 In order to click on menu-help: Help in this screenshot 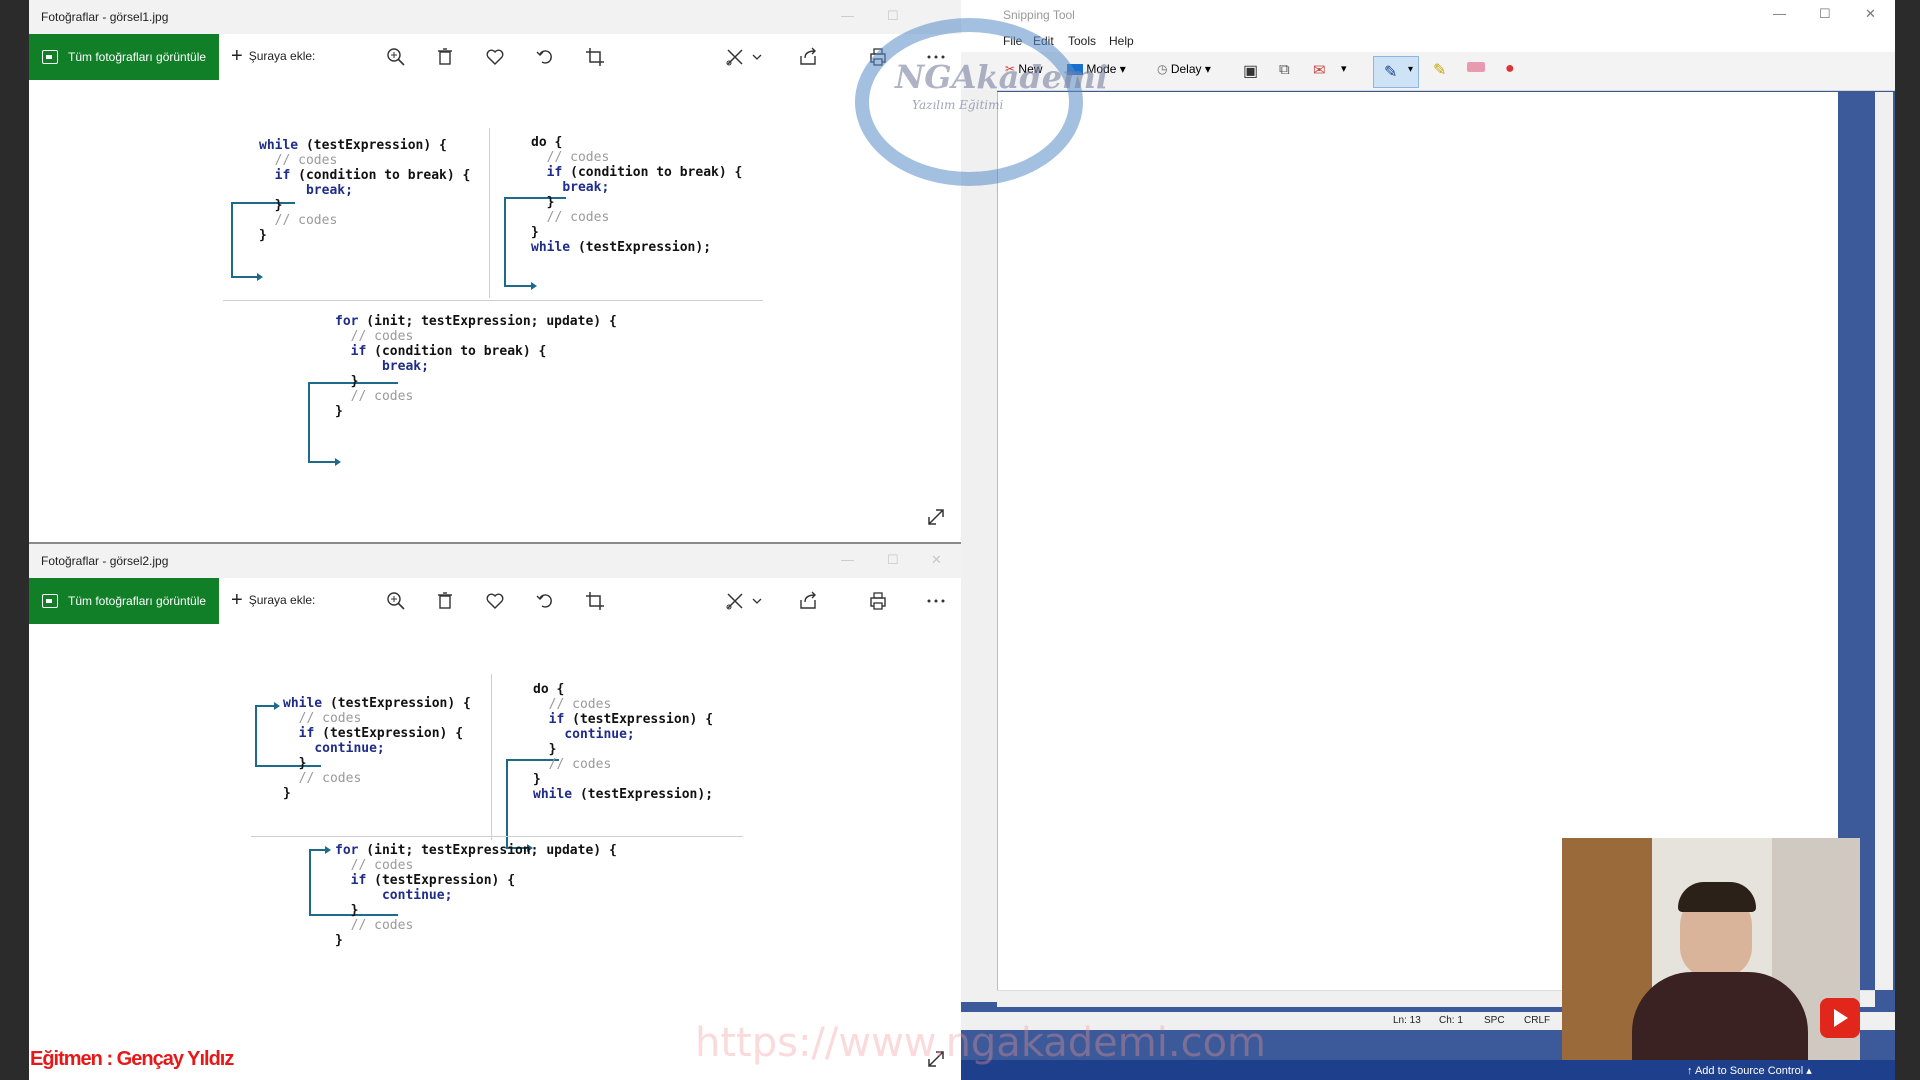, I will do `click(1121, 41)`.